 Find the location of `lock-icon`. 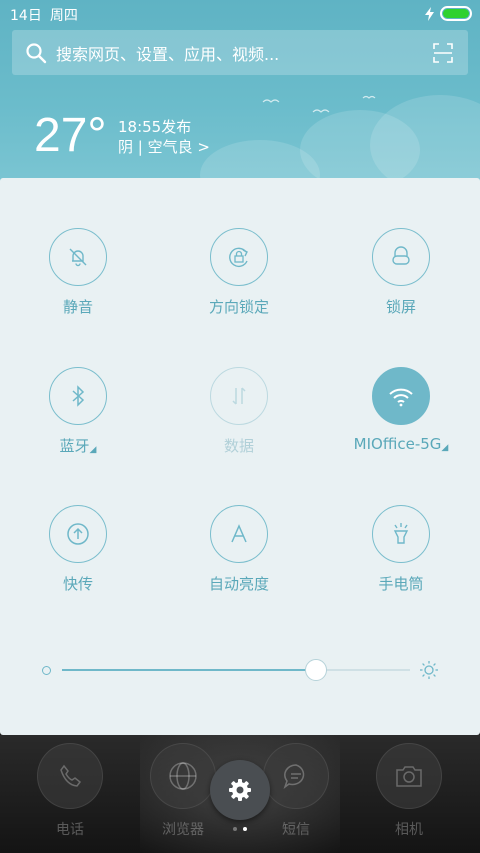

lock-icon is located at coordinates (401, 255).